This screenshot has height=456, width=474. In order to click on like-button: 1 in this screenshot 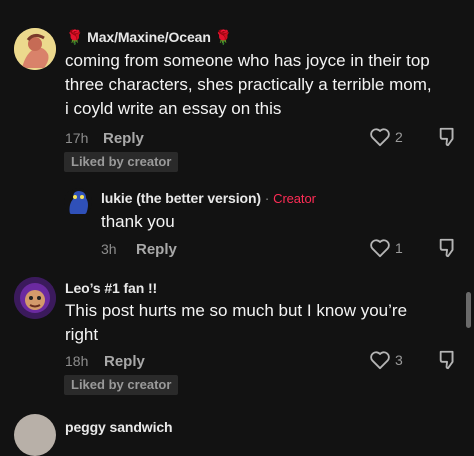, I will do `click(389, 248)`.